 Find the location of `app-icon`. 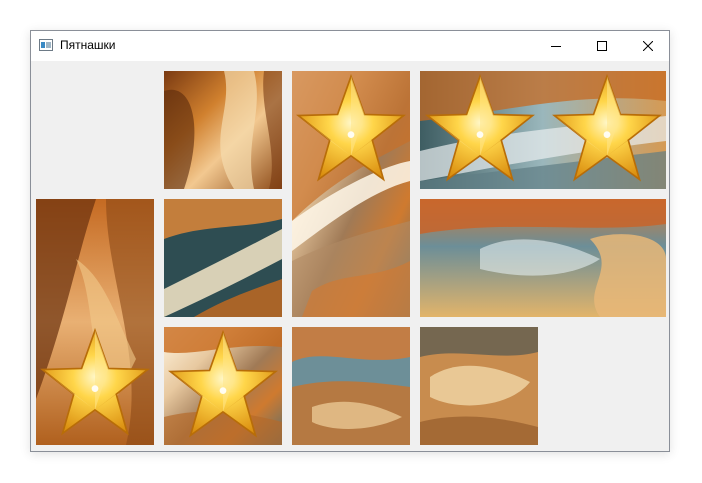

app-icon is located at coordinates (46, 45).